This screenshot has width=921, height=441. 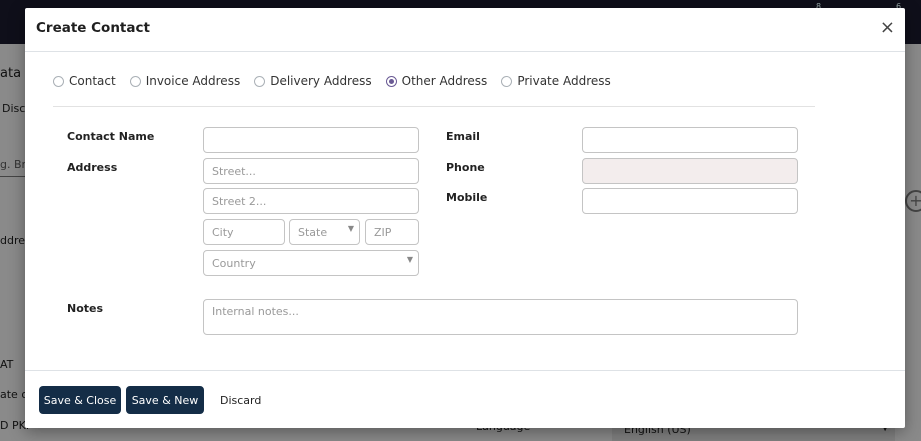 I want to click on bg-field-line, so click(x=12, y=176).